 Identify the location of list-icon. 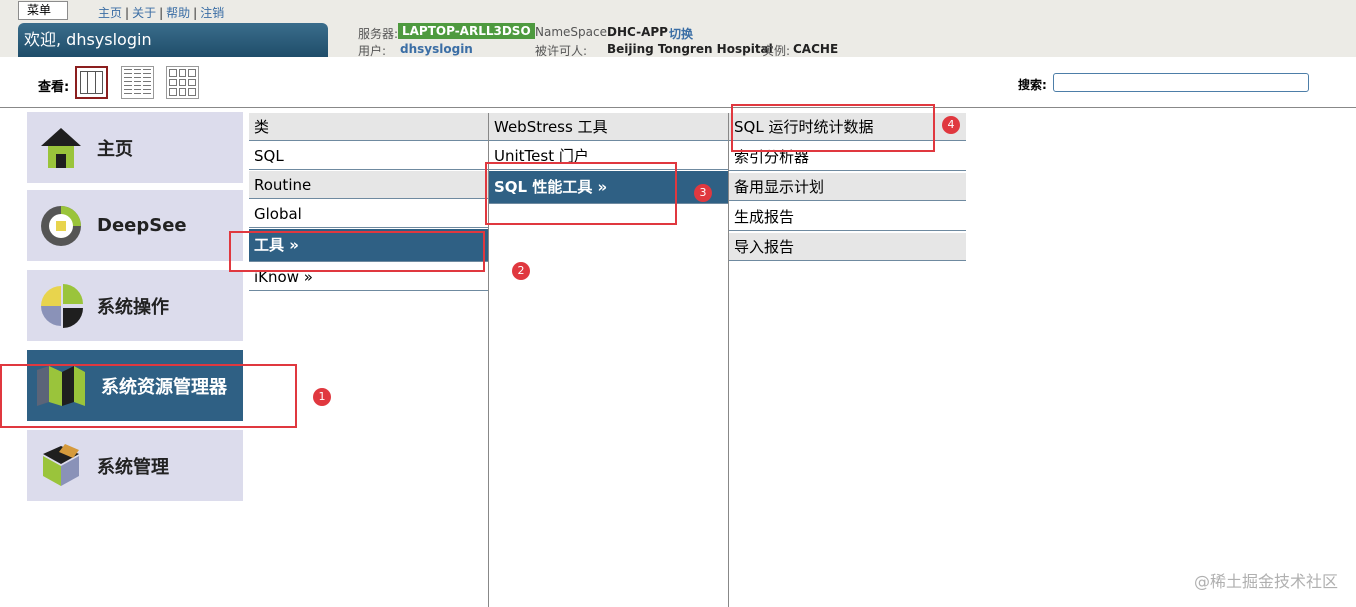
(138, 82).